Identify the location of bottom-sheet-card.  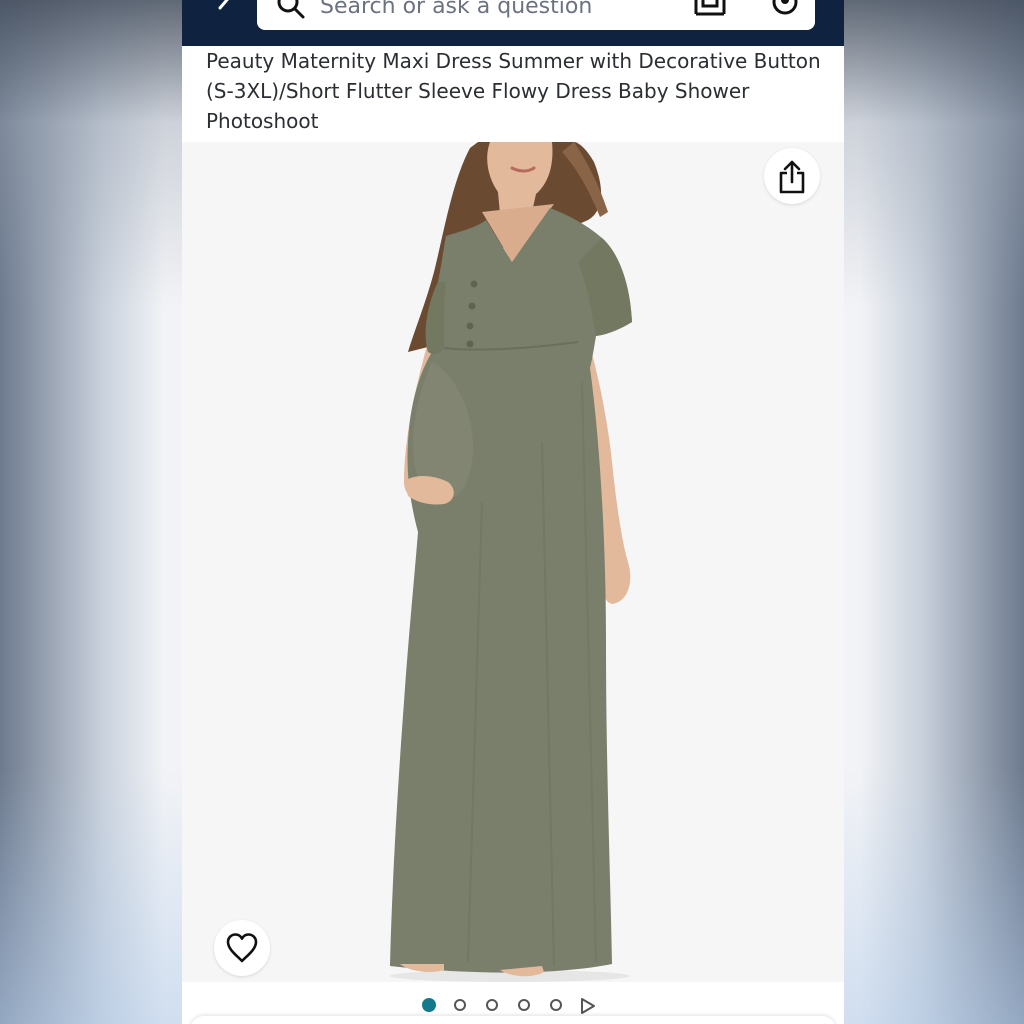
(513, 1020).